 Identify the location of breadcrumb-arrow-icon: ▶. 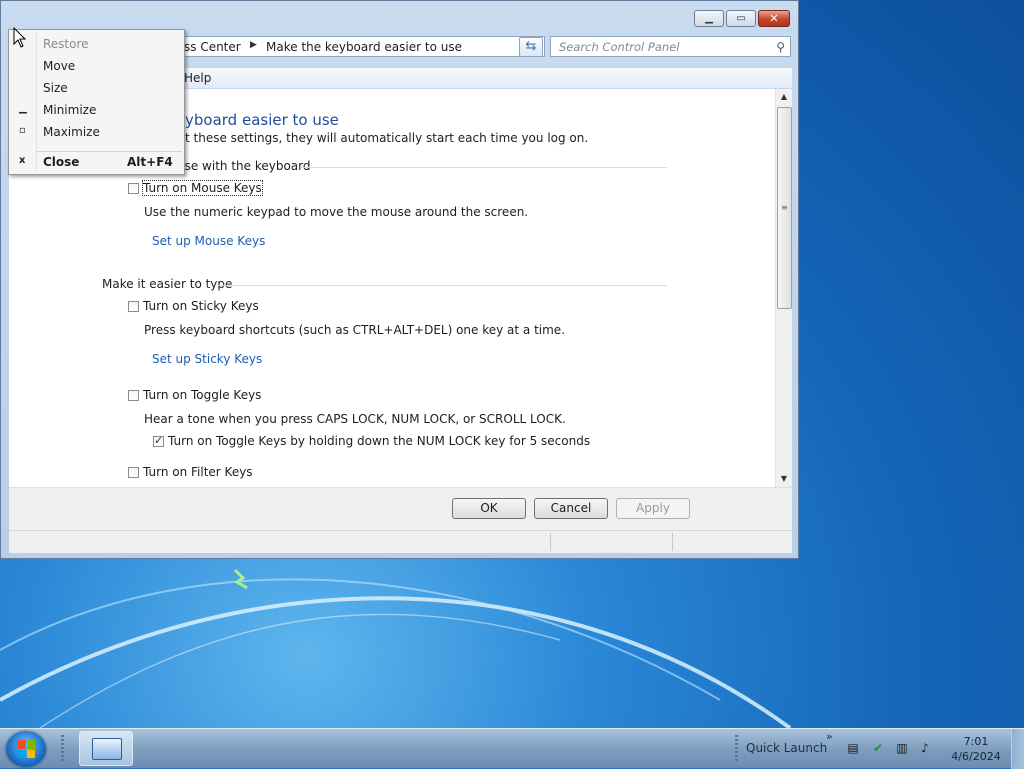
(253, 45).